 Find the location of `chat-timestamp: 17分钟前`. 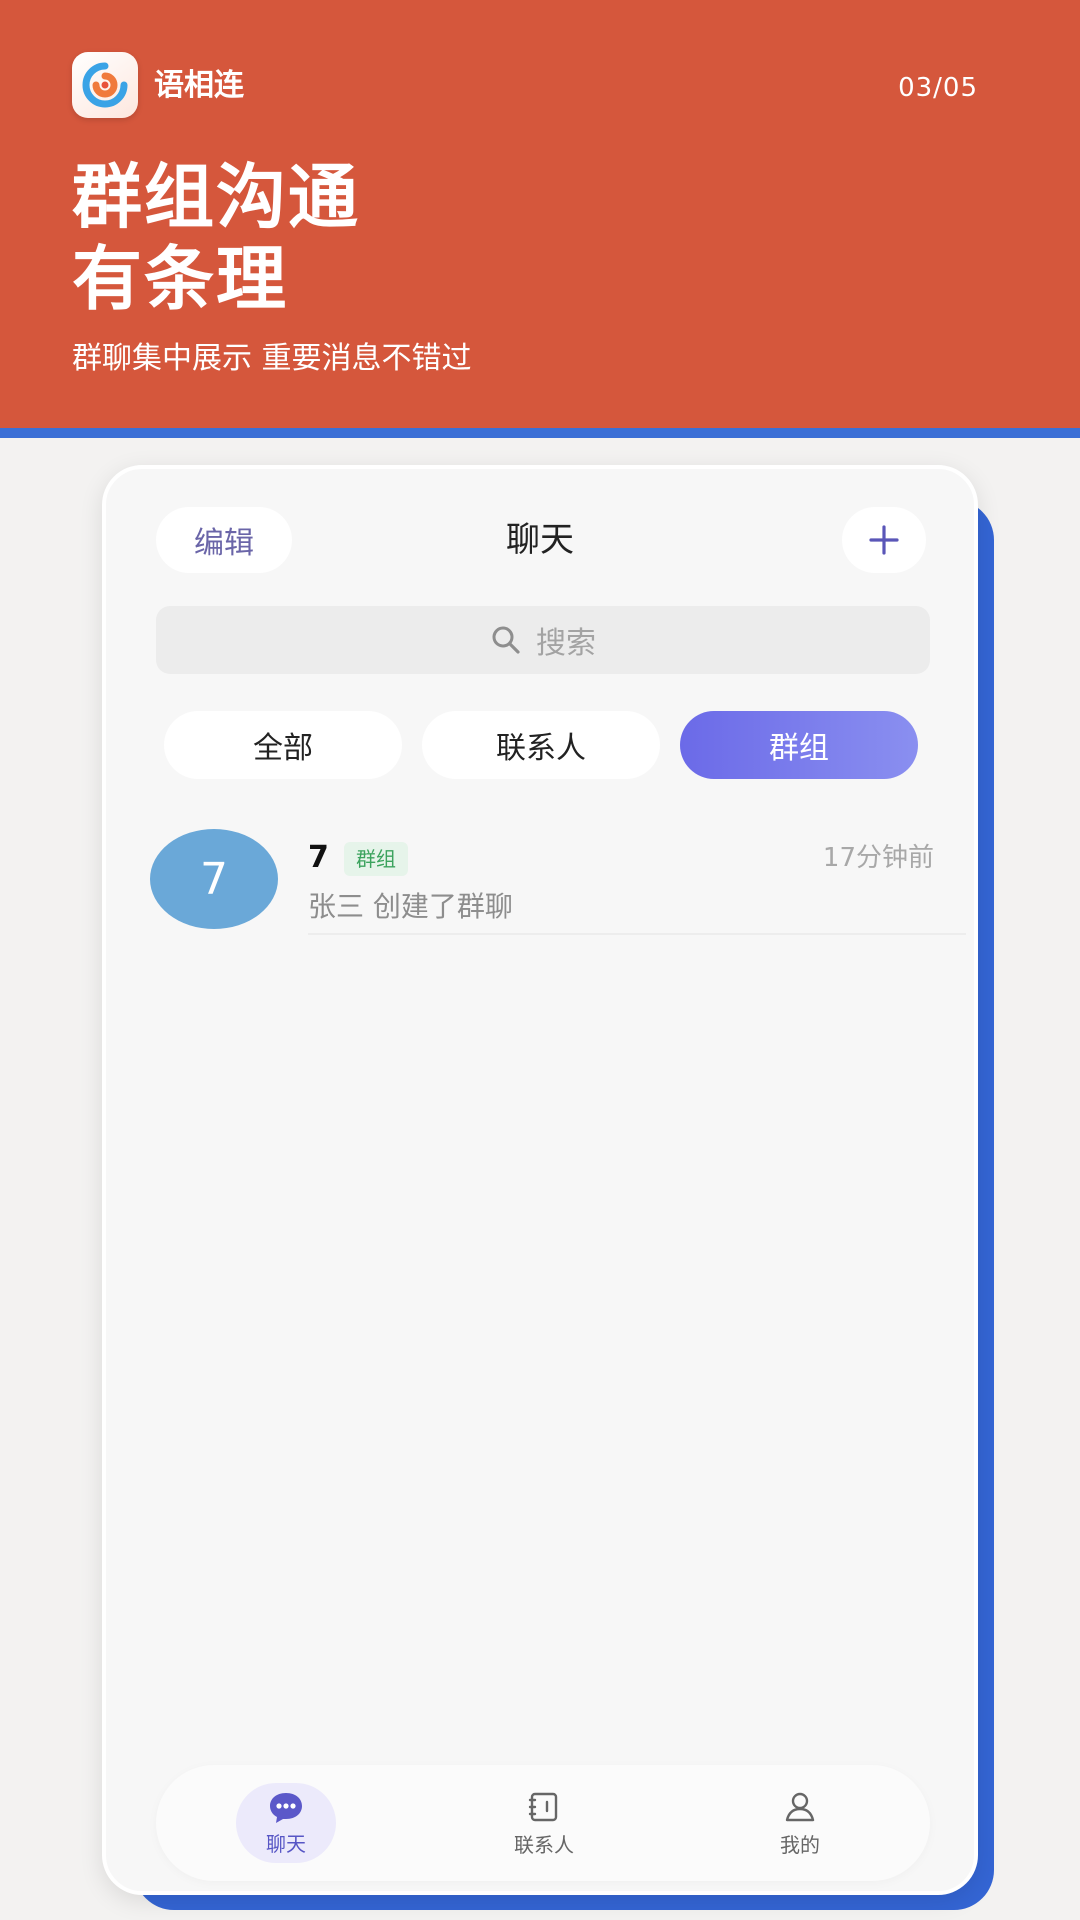

chat-timestamp: 17分钟前 is located at coordinates (878, 858).